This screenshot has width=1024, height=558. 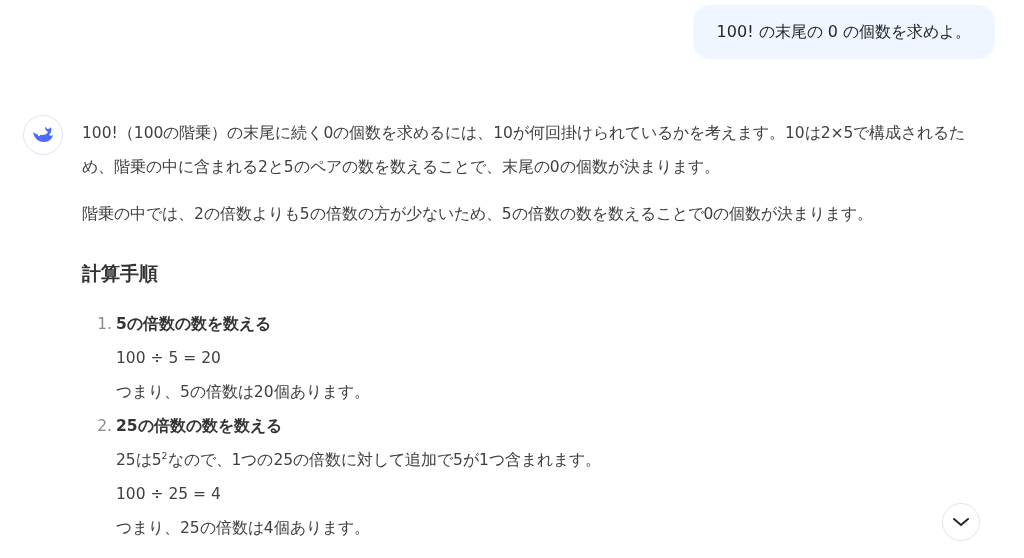 What do you see at coordinates (199, 426) in the screenshot?
I see `step-title: 25の倍数の数を数える` at bounding box center [199, 426].